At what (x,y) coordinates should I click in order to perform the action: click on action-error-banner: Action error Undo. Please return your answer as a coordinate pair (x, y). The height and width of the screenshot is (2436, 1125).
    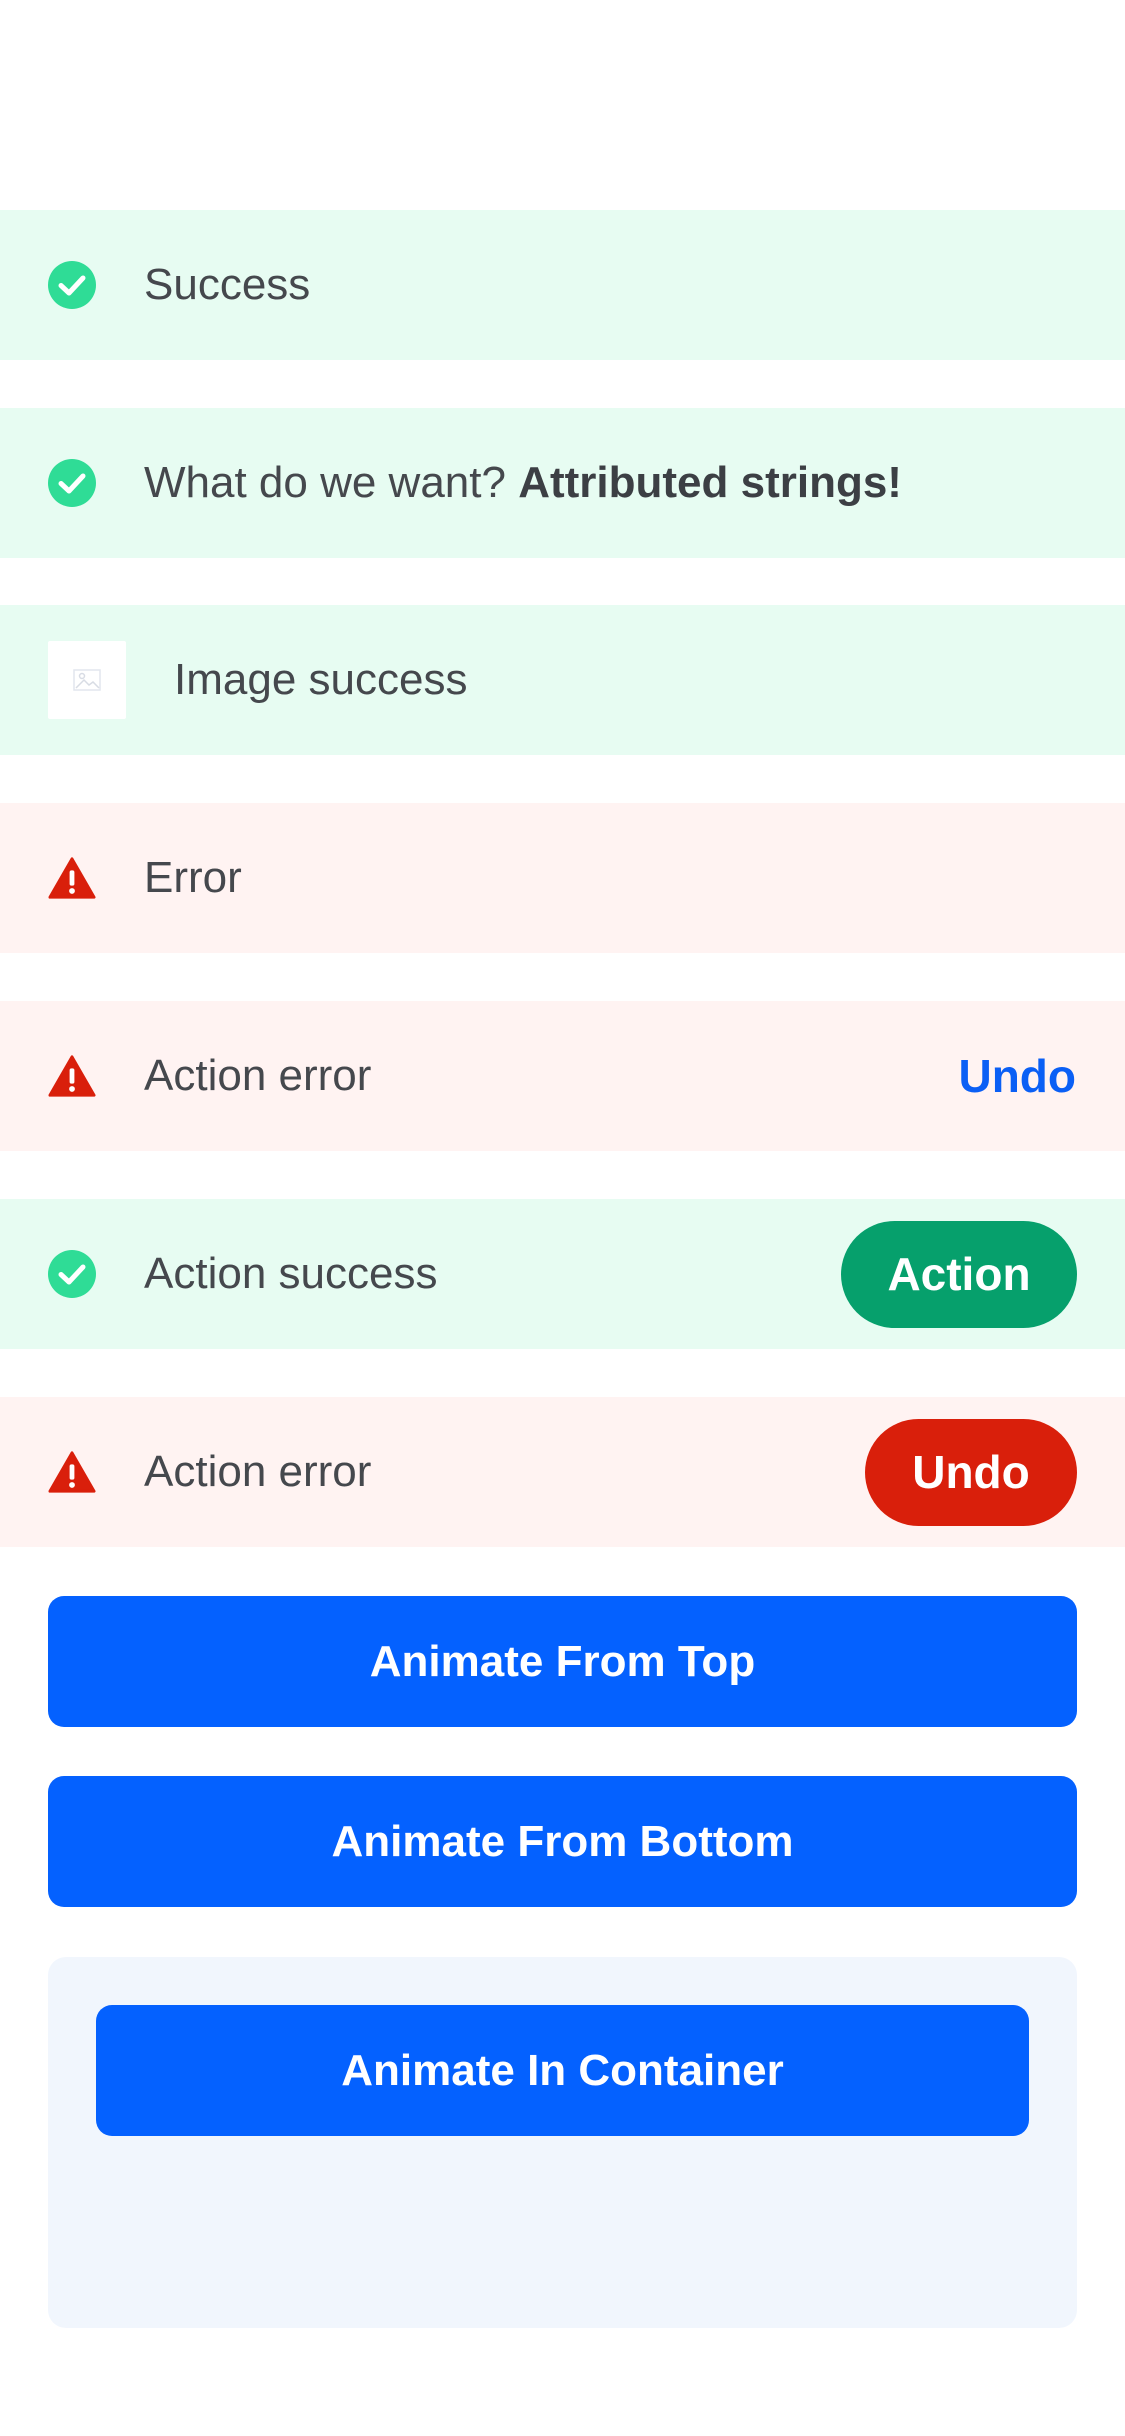
    Looking at the image, I should click on (562, 1076).